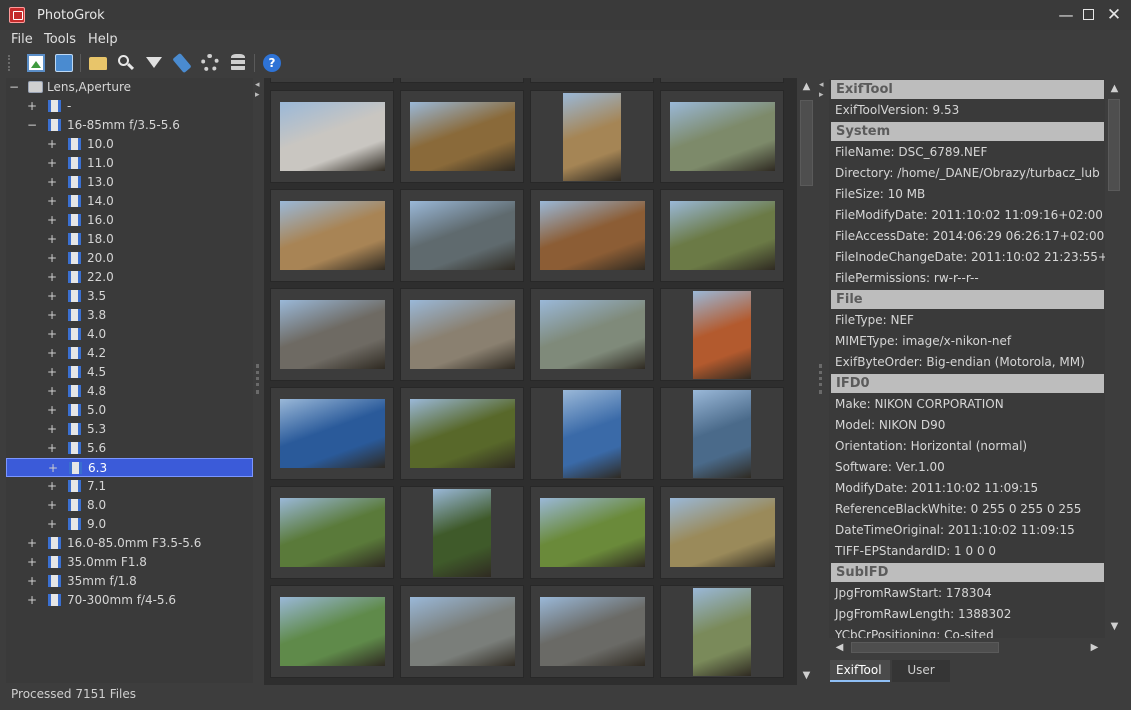  I want to click on tree-item: + -, so click(129, 106).